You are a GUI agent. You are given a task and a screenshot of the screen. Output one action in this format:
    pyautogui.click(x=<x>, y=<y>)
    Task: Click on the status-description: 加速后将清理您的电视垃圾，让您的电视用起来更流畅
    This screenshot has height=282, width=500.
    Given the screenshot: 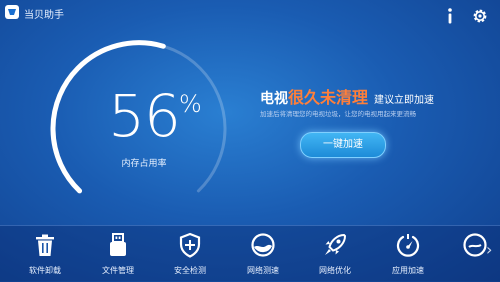 What is the action you would take?
    pyautogui.click(x=338, y=114)
    